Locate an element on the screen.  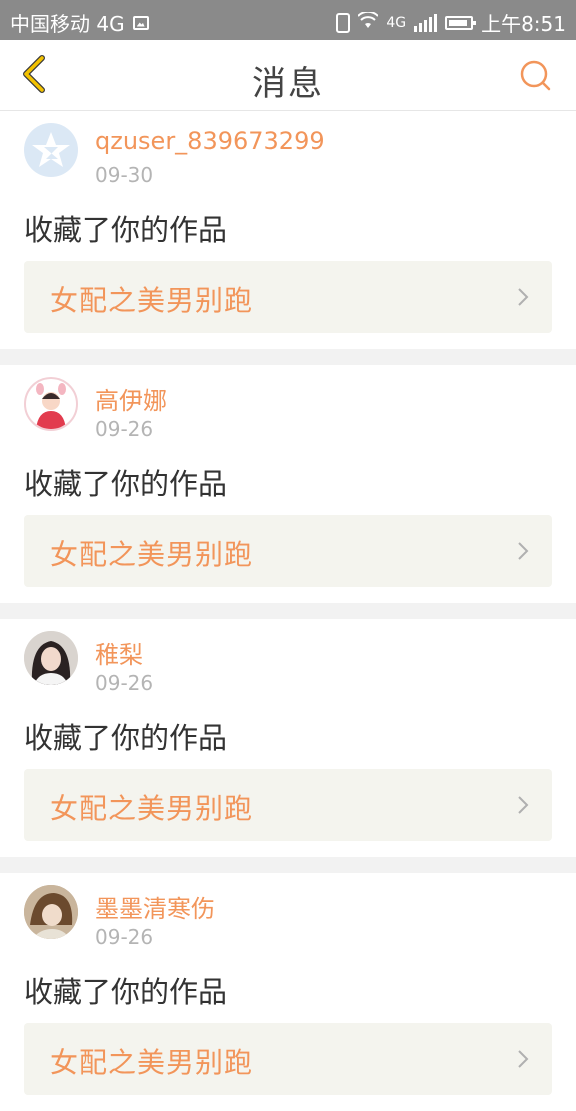
username: 墨墨清寒伤 is located at coordinates (155, 906).